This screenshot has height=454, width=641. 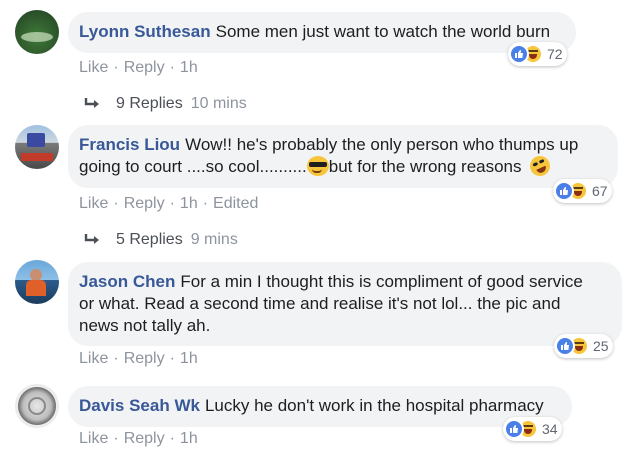 What do you see at coordinates (37, 147) in the screenshot?
I see `avatar-francis` at bounding box center [37, 147].